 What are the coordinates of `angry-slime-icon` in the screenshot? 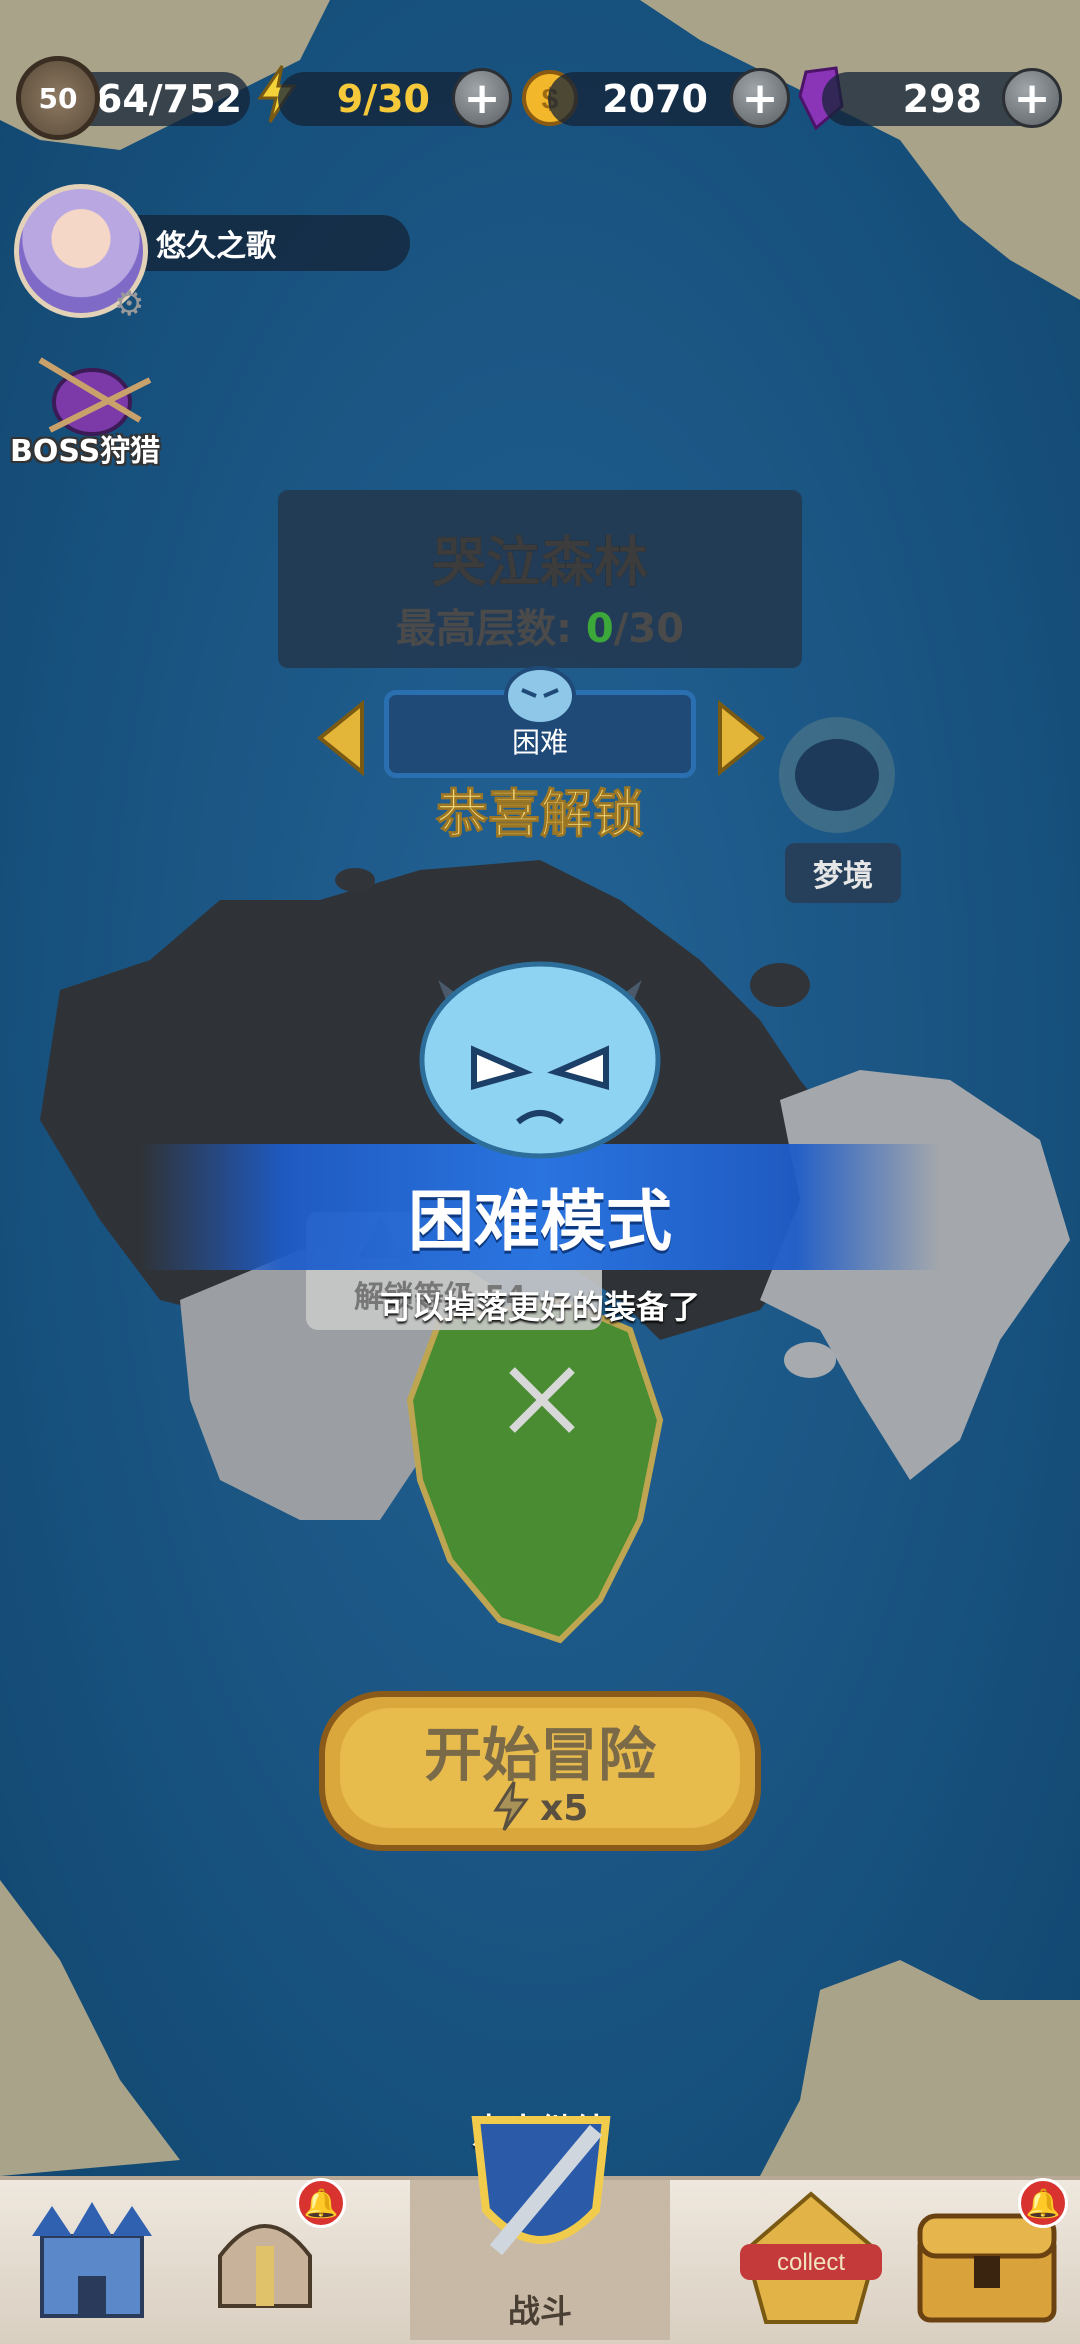 It's located at (540, 1060).